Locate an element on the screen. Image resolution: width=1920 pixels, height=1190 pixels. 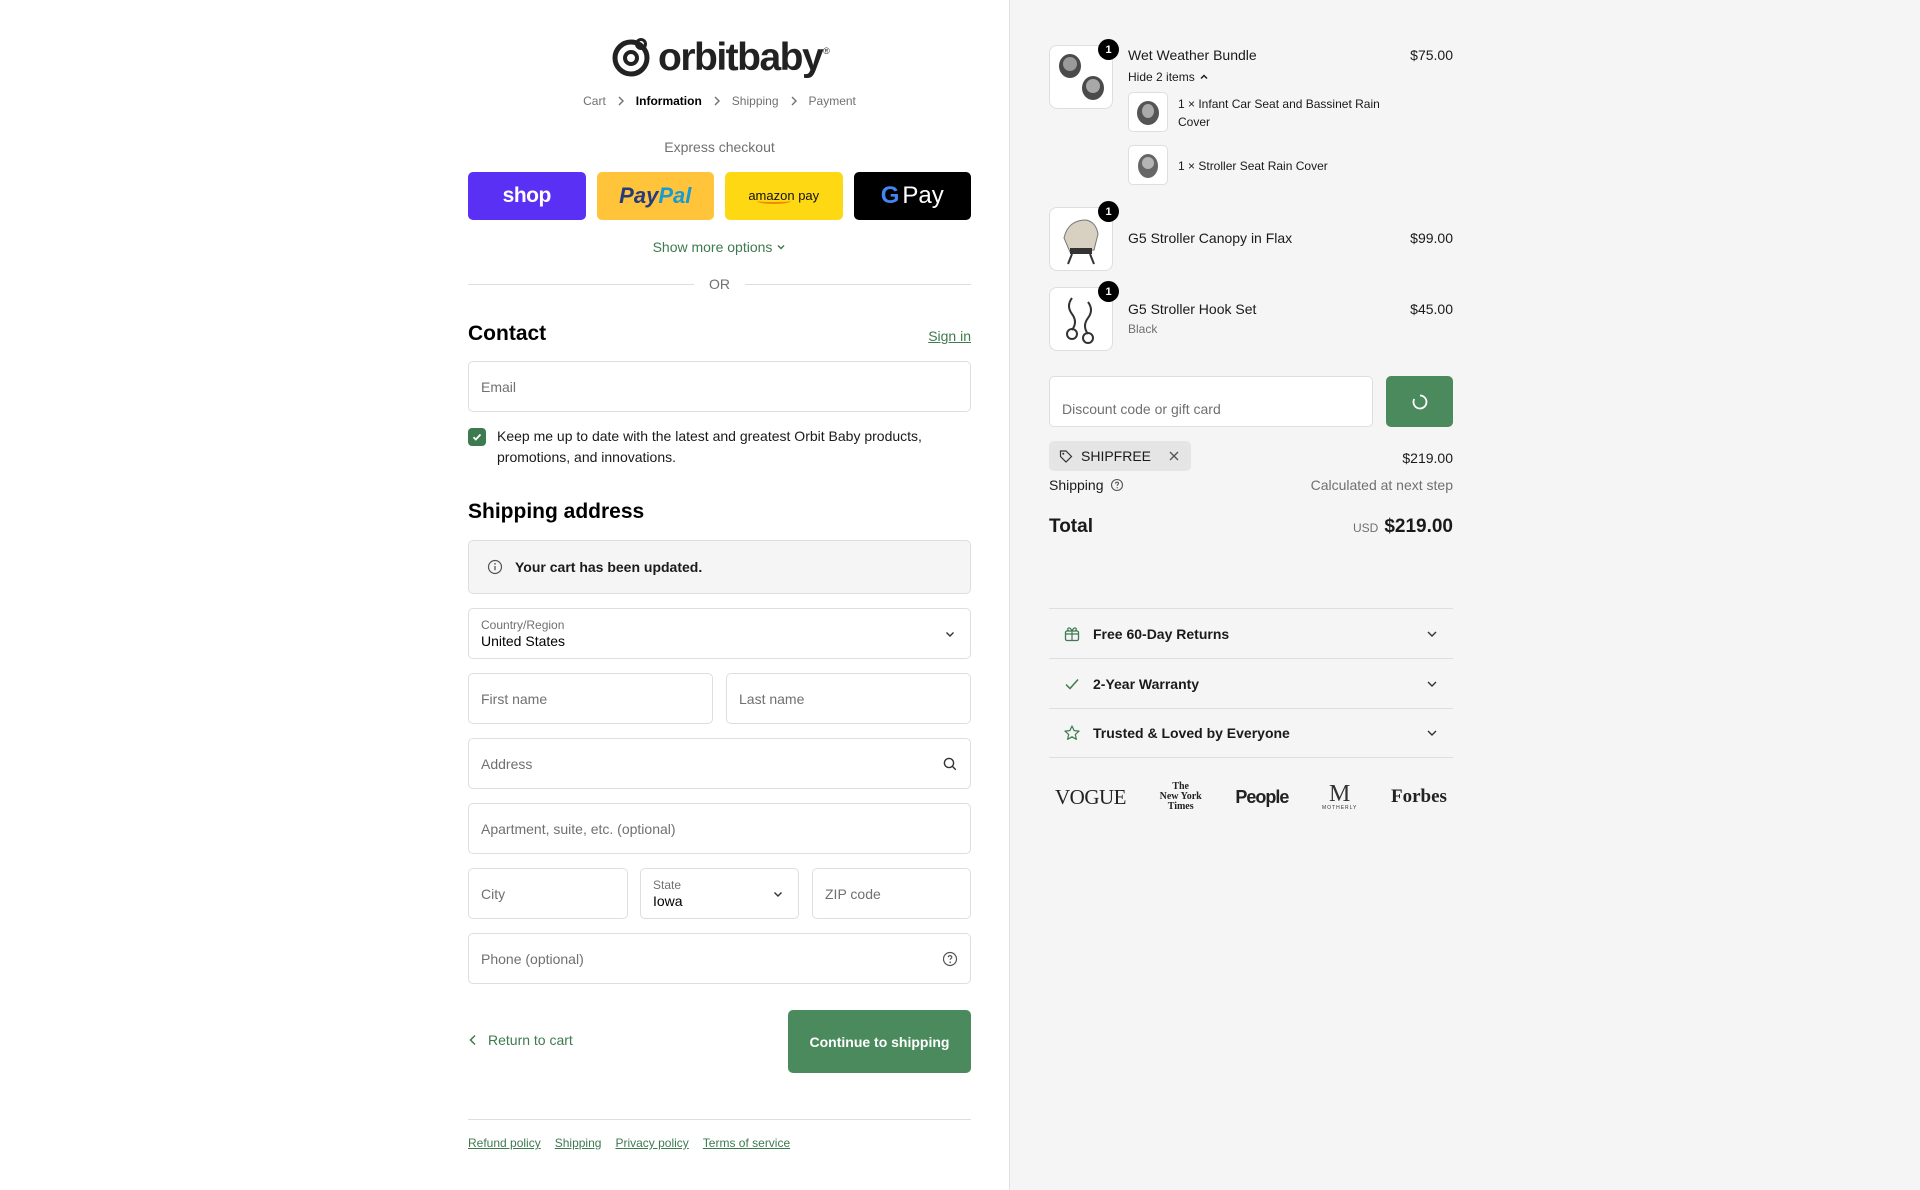
city-placeholder: City is located at coordinates (493, 894).